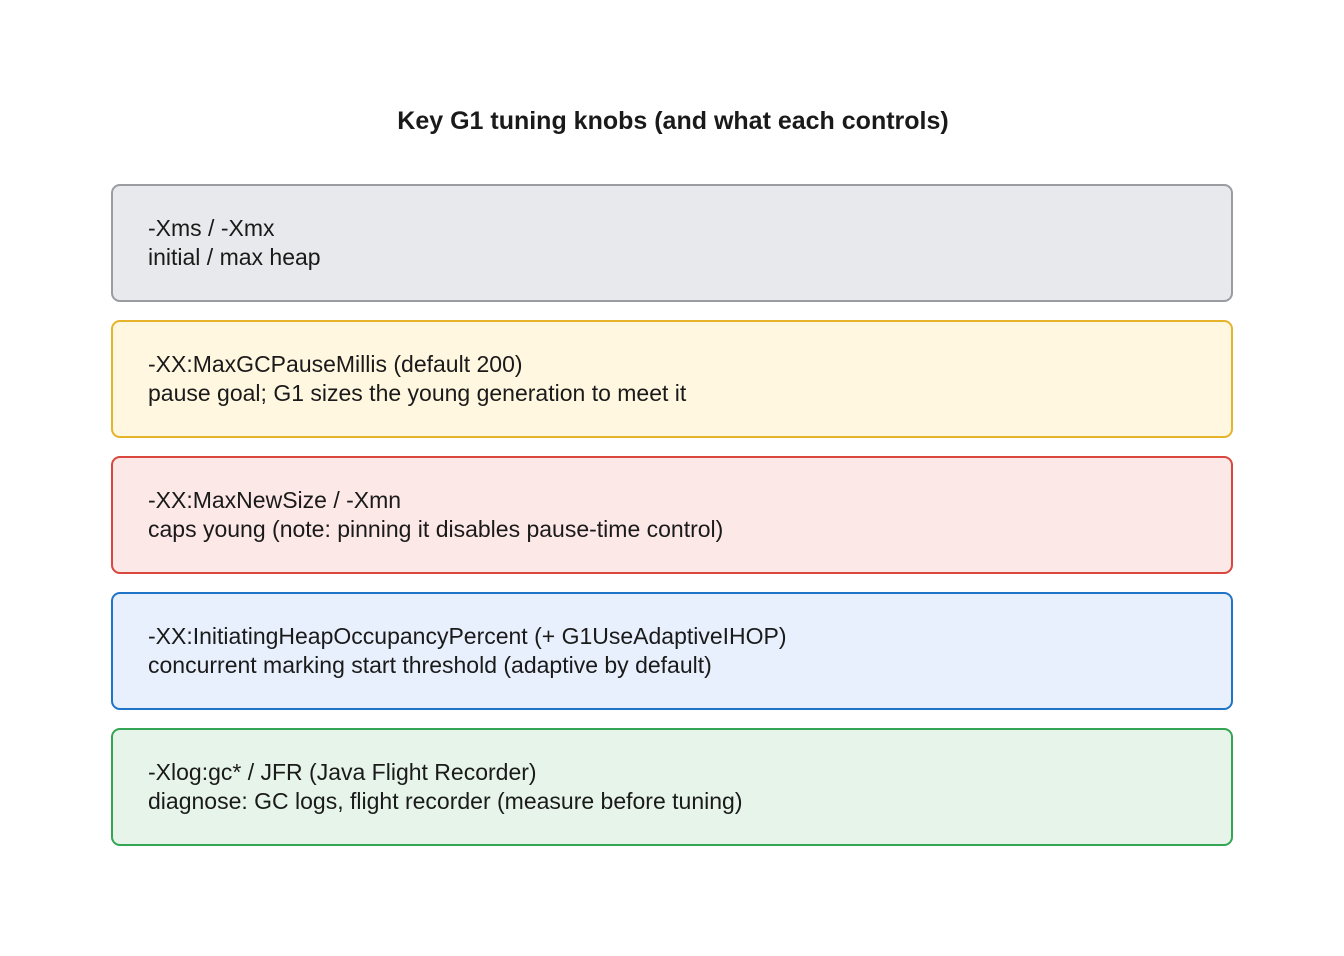 Image resolution: width=1344 pixels, height=956 pixels. I want to click on knob-flag: -Xms / -Xmx, so click(211, 228).